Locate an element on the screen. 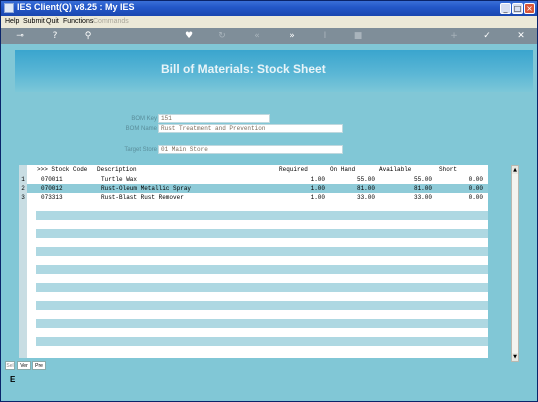  window-title: IES Client(Q) v8.25 : My IES is located at coordinates (76, 7).